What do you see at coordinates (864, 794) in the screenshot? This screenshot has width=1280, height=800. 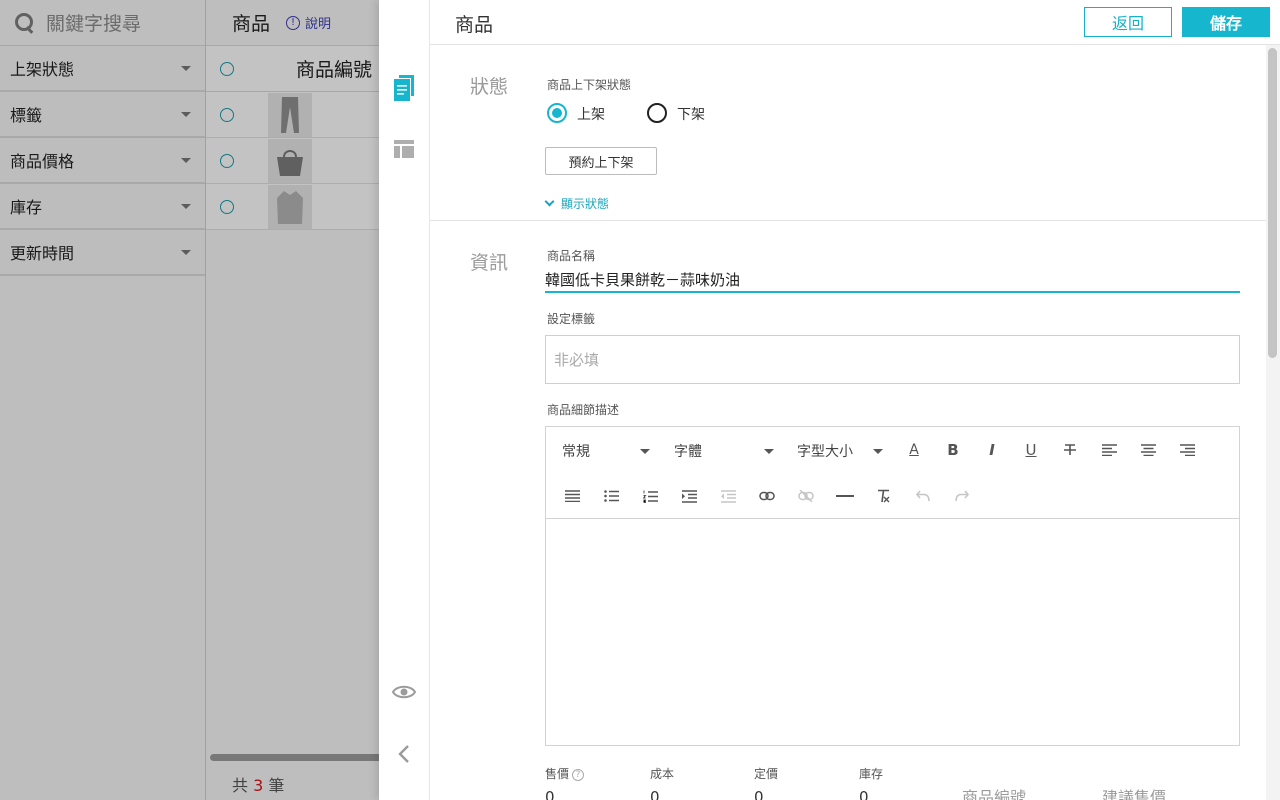 I see `stock-input: 0` at bounding box center [864, 794].